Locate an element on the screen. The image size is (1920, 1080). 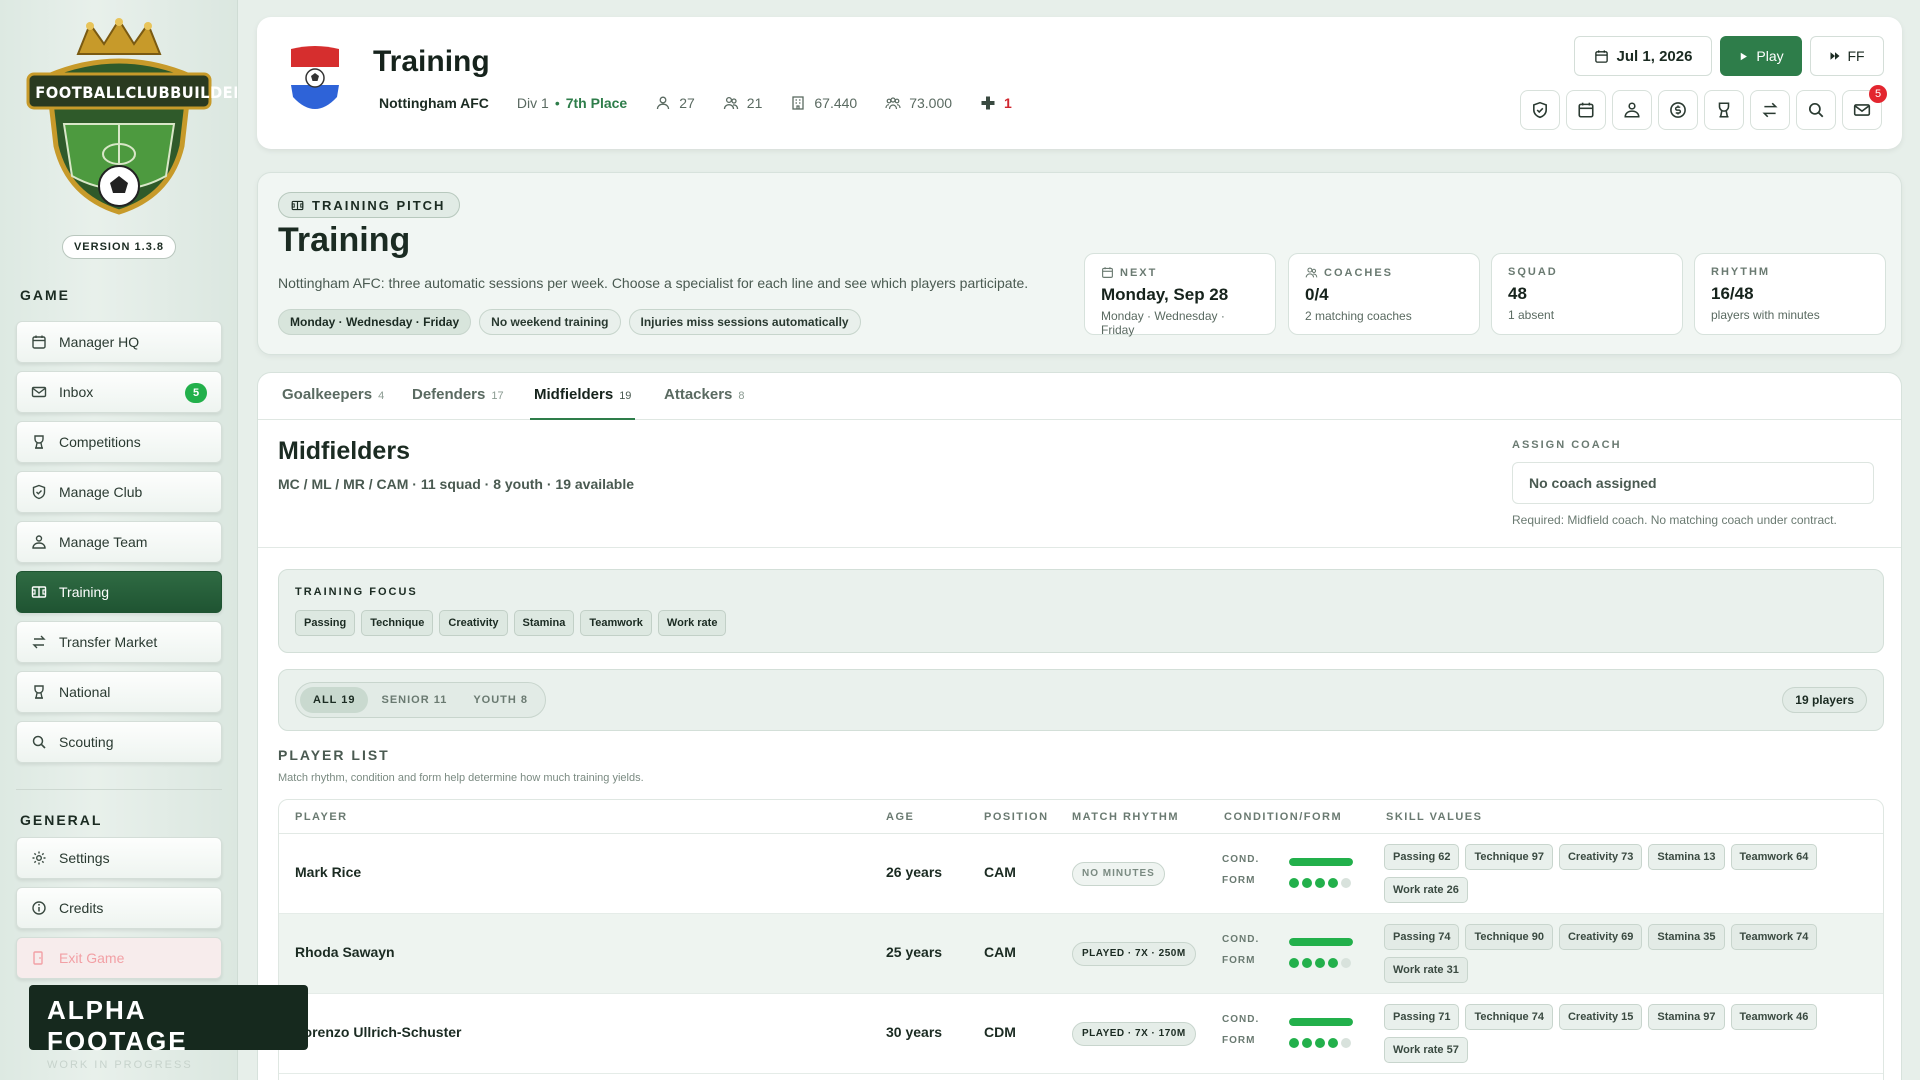
current-date: Jul 1, 2026 is located at coordinates (1654, 56).